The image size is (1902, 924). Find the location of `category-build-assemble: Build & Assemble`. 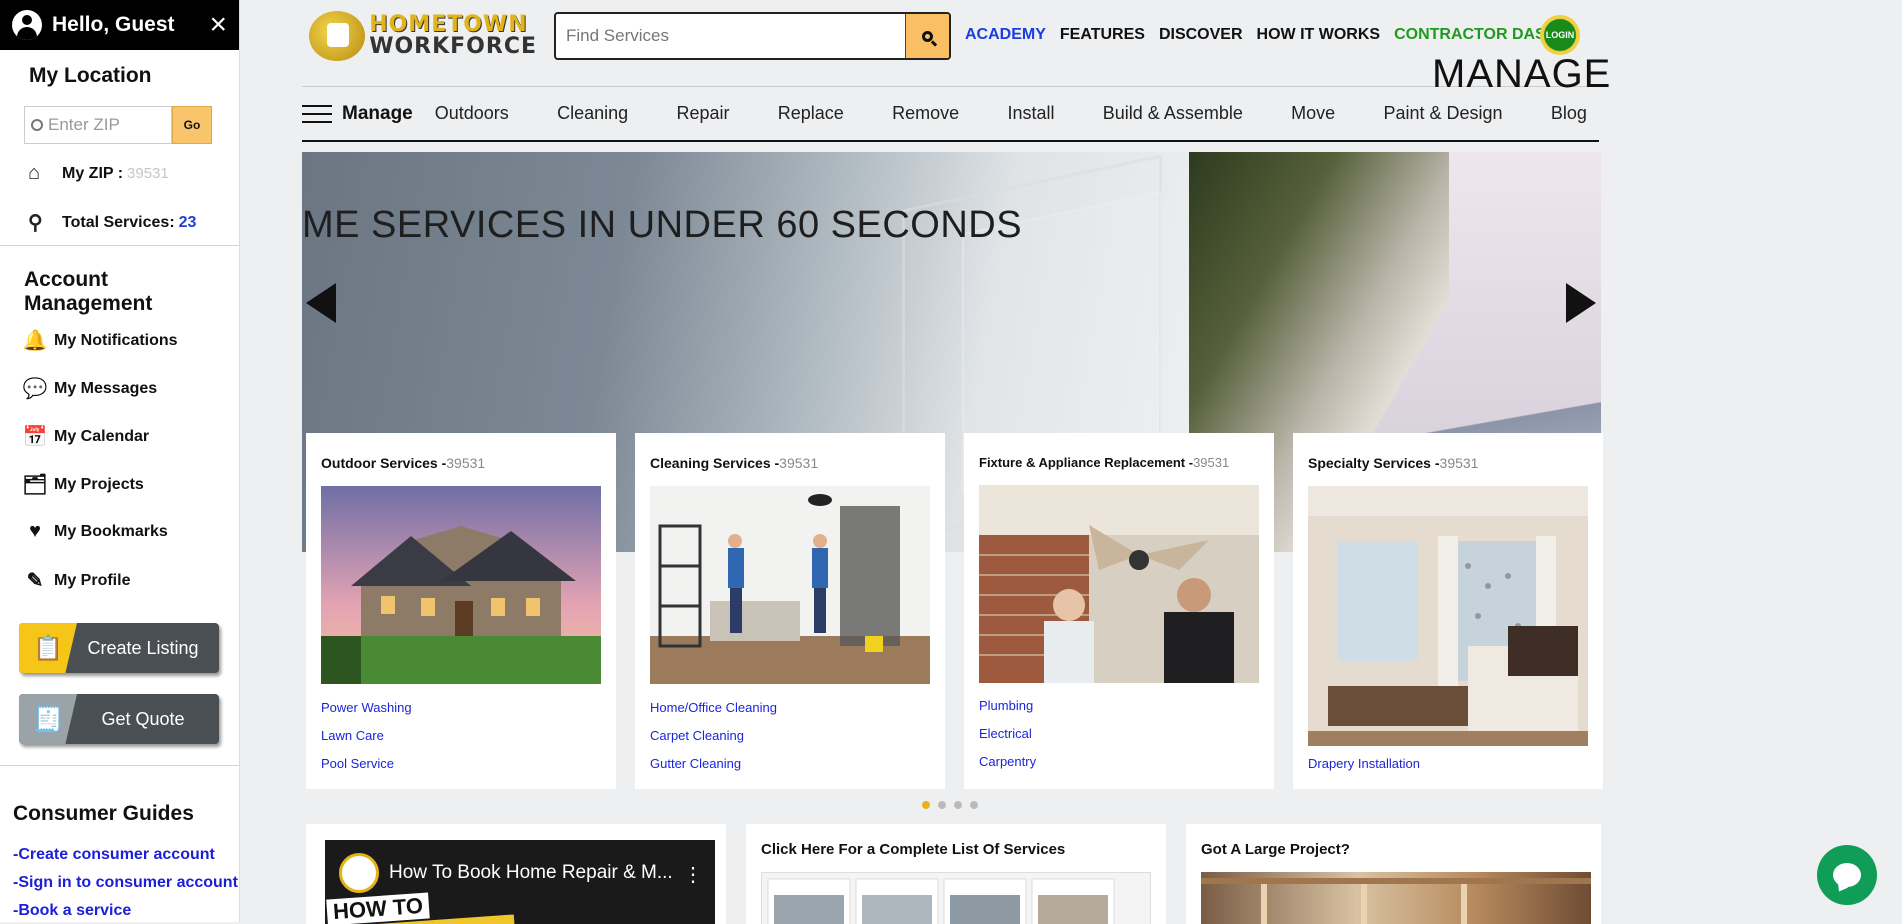

category-build-assemble: Build & Assemble is located at coordinates (1173, 113).